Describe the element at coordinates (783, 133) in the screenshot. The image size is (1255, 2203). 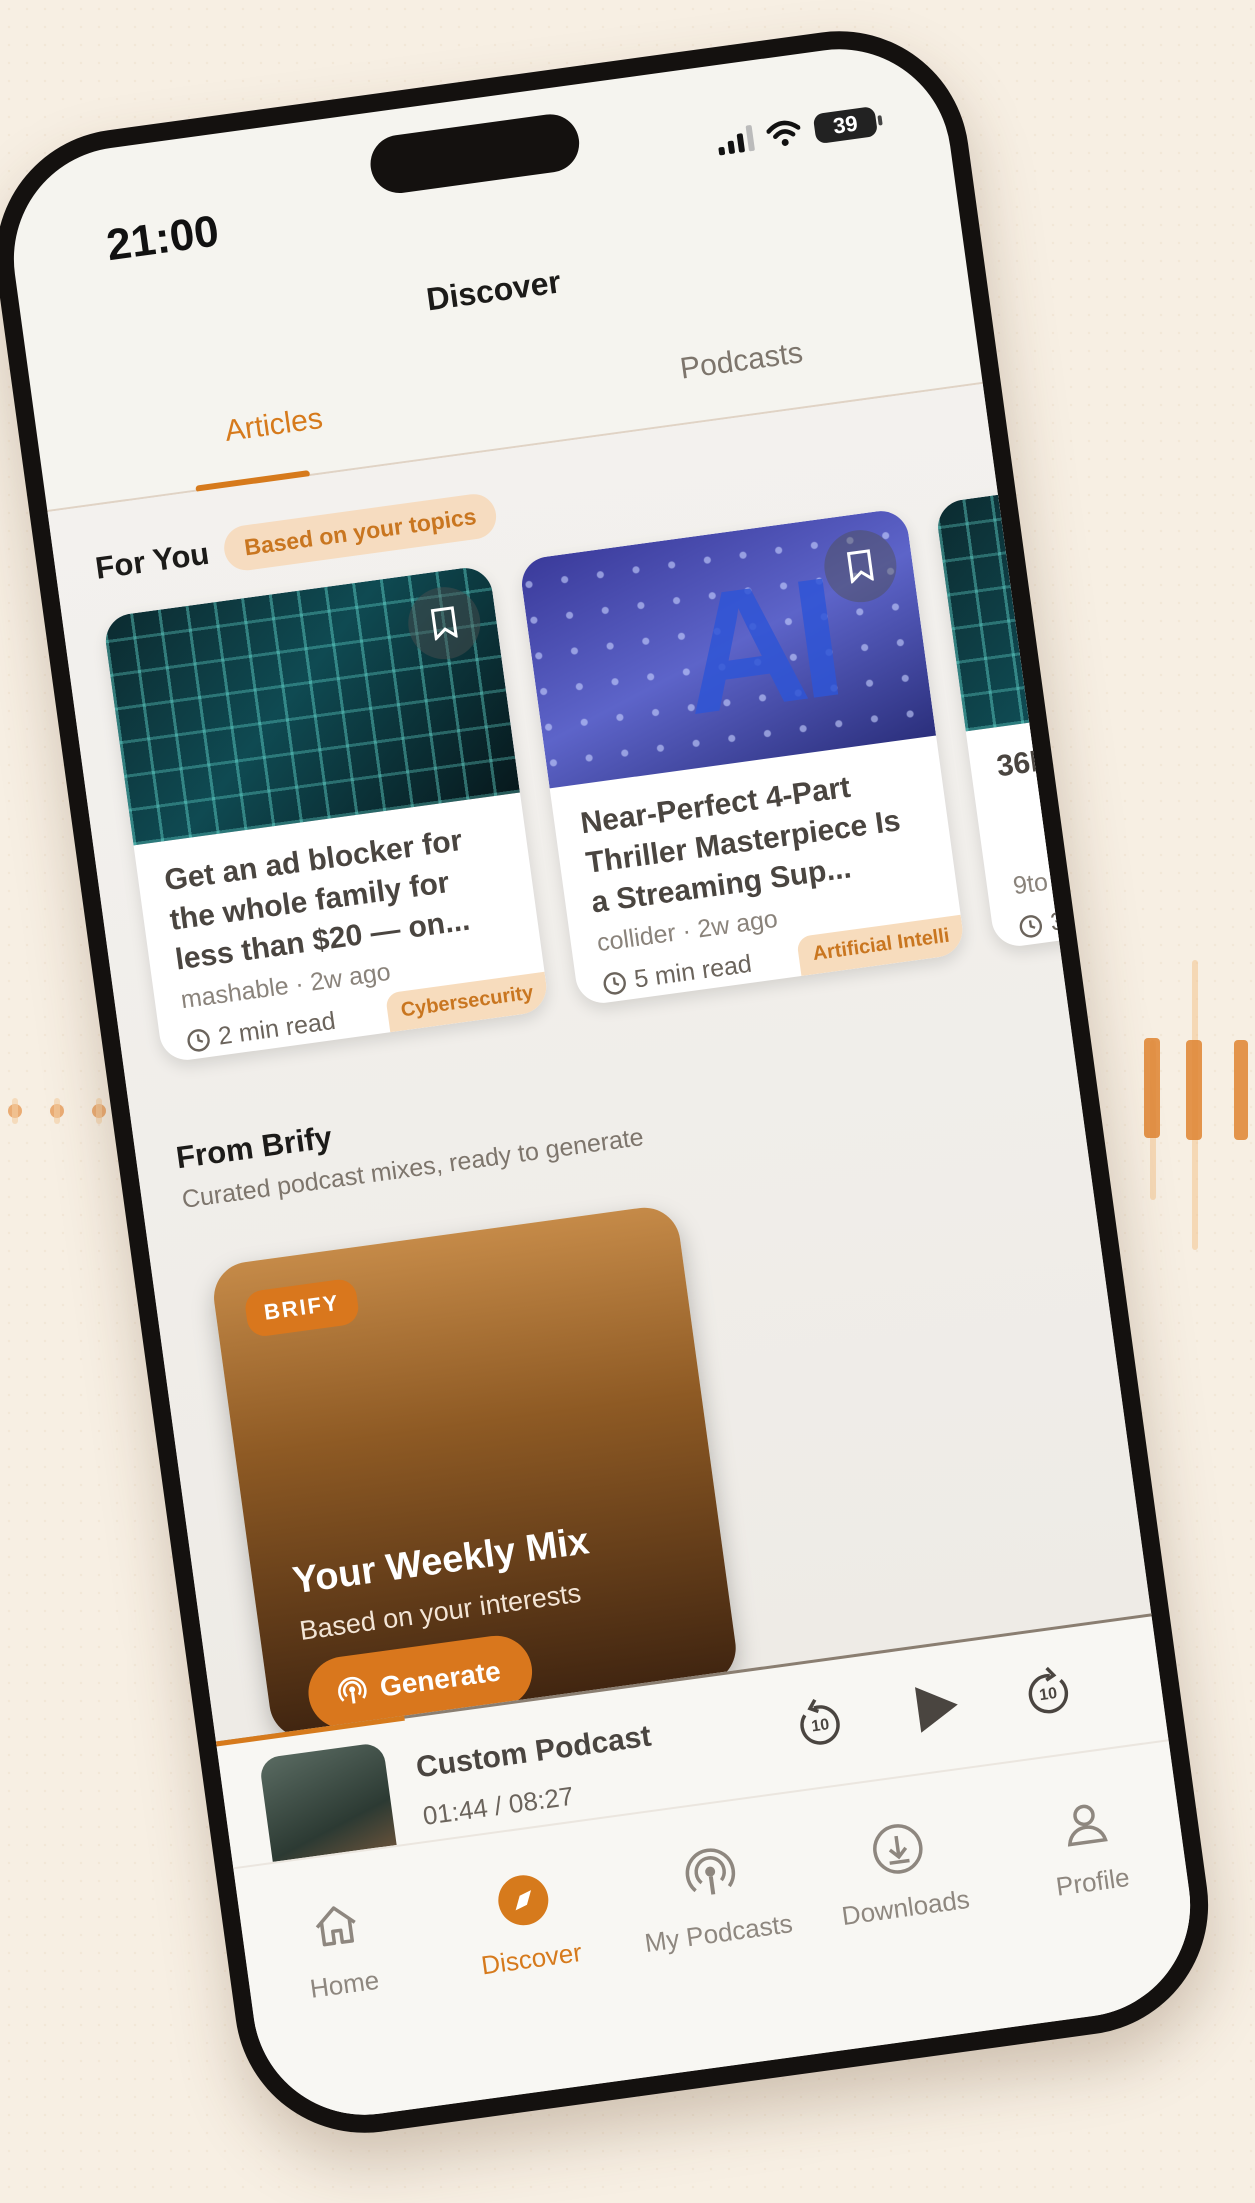
I see `wifi-icon` at that location.